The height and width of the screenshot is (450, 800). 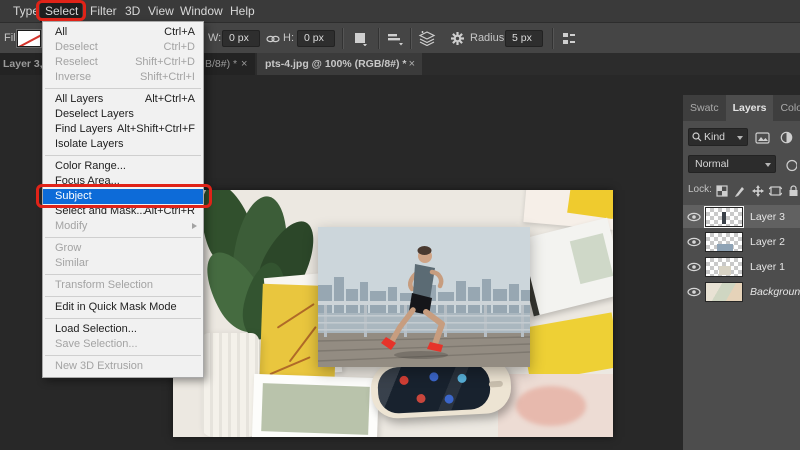 I want to click on menu-item-find-layers: Find Layers Alt+Shift+Ctrl+F, so click(x=123, y=129).